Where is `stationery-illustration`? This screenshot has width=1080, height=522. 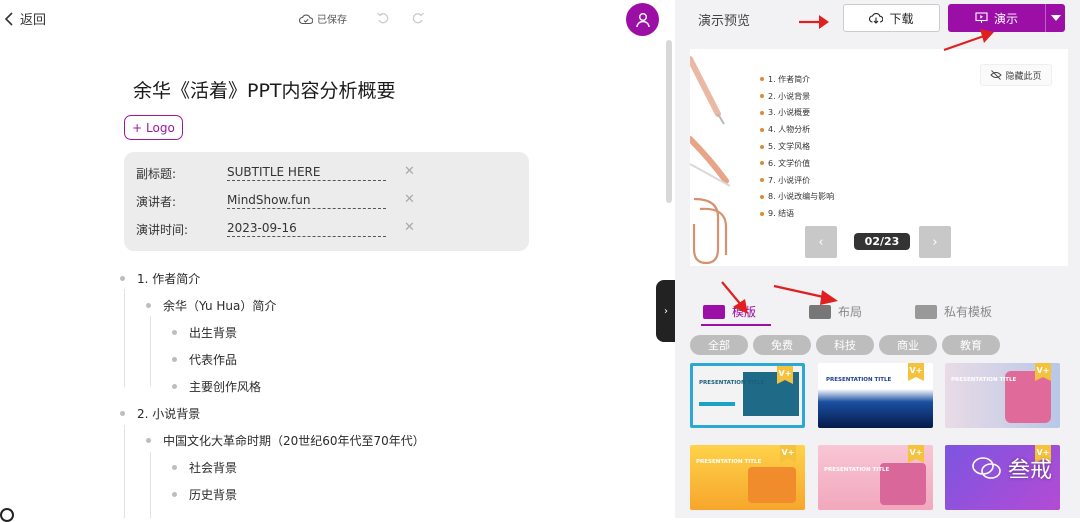
stationery-illustration is located at coordinates (710, 160).